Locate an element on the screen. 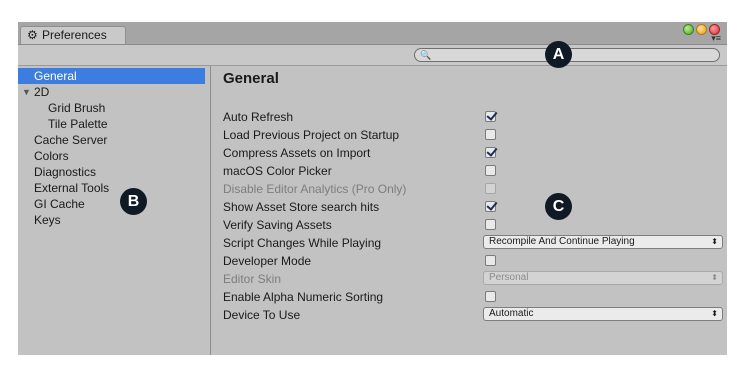  script-changes-dropdown: Recompile And Continue Playing ⬍ is located at coordinates (603, 242).